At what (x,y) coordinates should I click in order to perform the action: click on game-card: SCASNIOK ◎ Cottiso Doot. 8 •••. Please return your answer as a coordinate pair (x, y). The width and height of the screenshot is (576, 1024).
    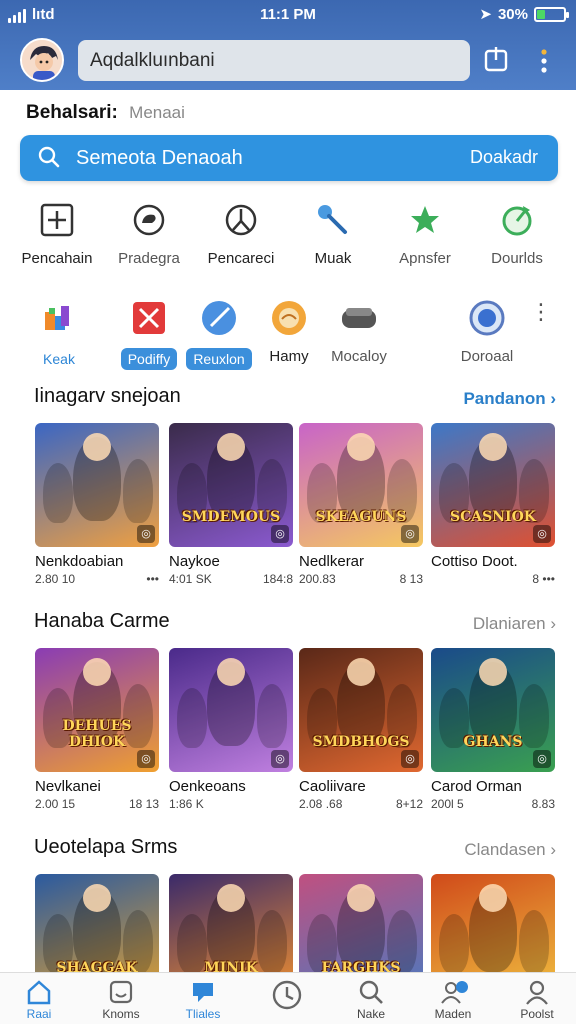
    Looking at the image, I should click on (493, 504).